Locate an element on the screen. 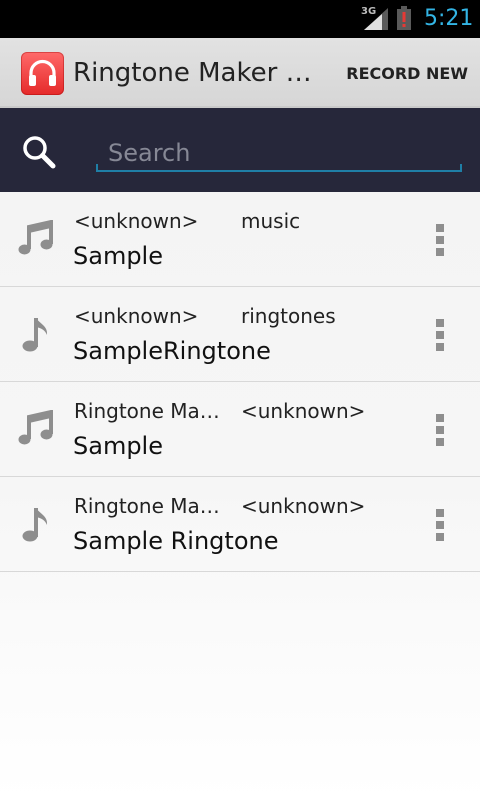  clock-time: 5:21 is located at coordinates (449, 18).